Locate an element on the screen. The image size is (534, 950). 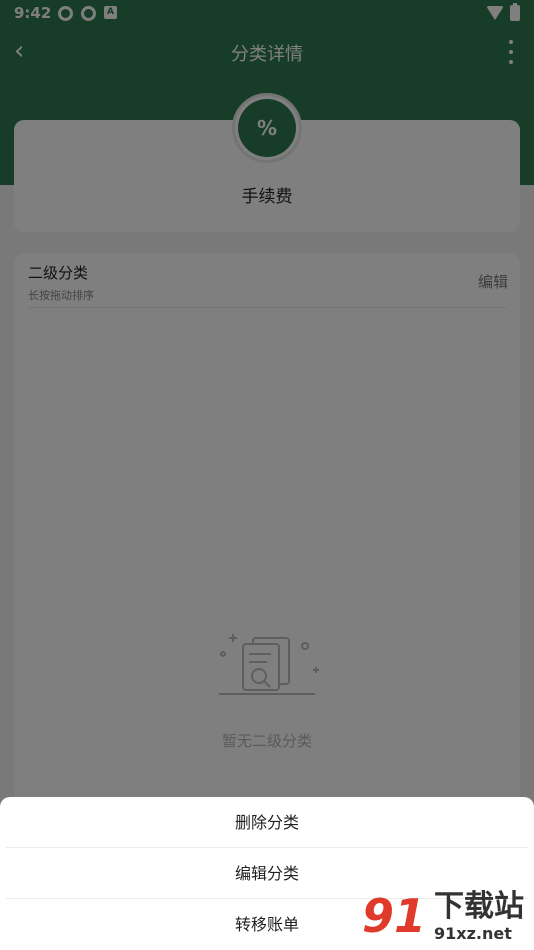
watermark-logo: 91 下载站 91xz.net is located at coordinates (448, 919).